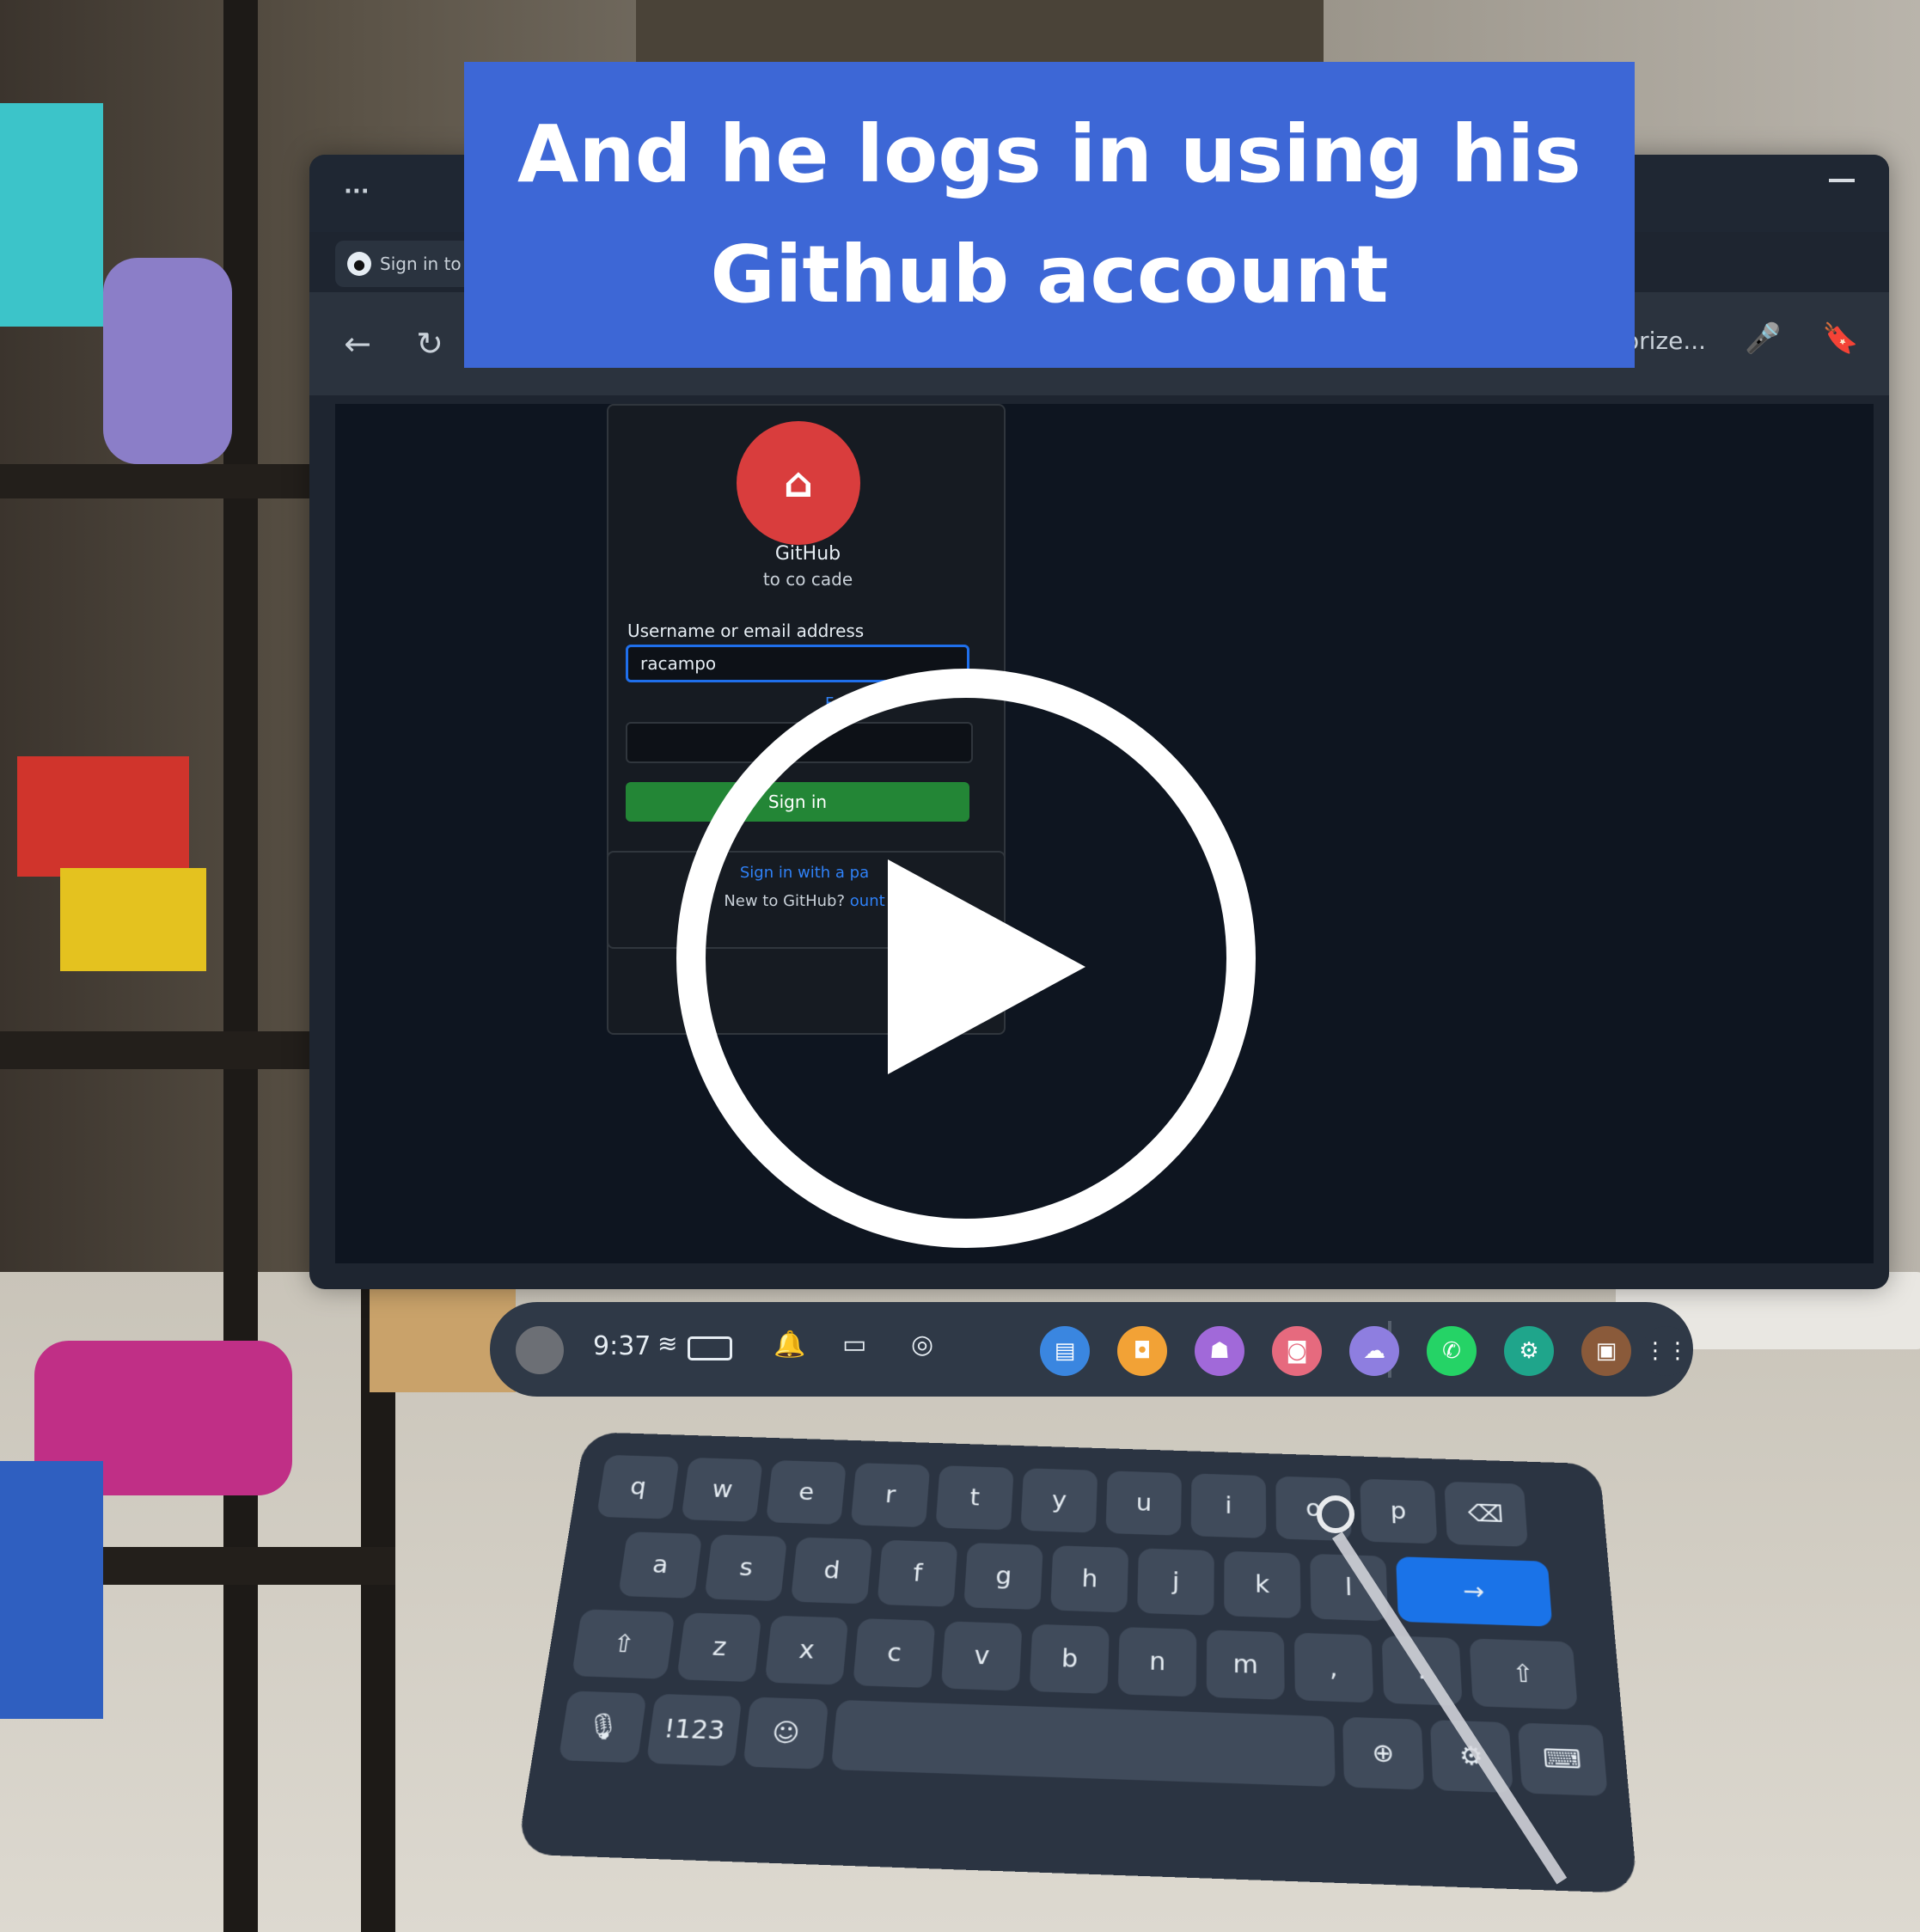 Image resolution: width=1920 pixels, height=1932 pixels. I want to click on rubiks-cube, so click(133, 919).